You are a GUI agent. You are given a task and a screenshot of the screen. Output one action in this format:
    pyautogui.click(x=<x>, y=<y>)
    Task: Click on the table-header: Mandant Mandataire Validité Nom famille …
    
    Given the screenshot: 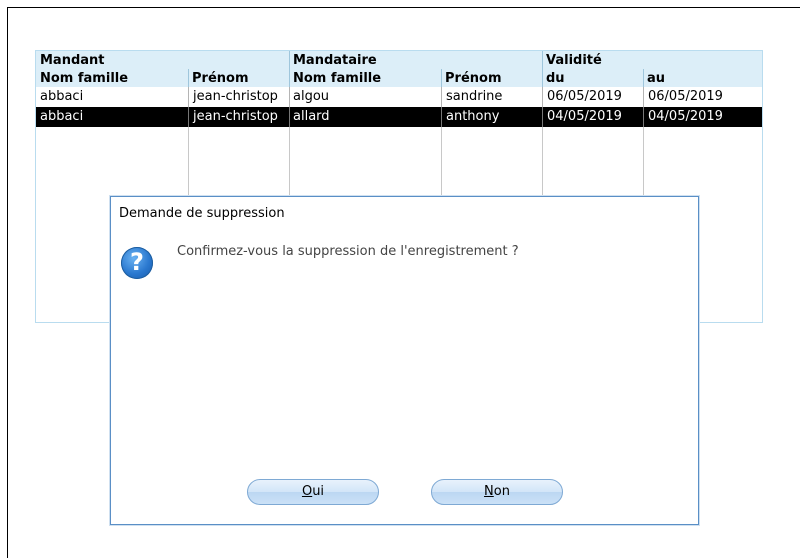 What is the action you would take?
    pyautogui.click(x=399, y=69)
    